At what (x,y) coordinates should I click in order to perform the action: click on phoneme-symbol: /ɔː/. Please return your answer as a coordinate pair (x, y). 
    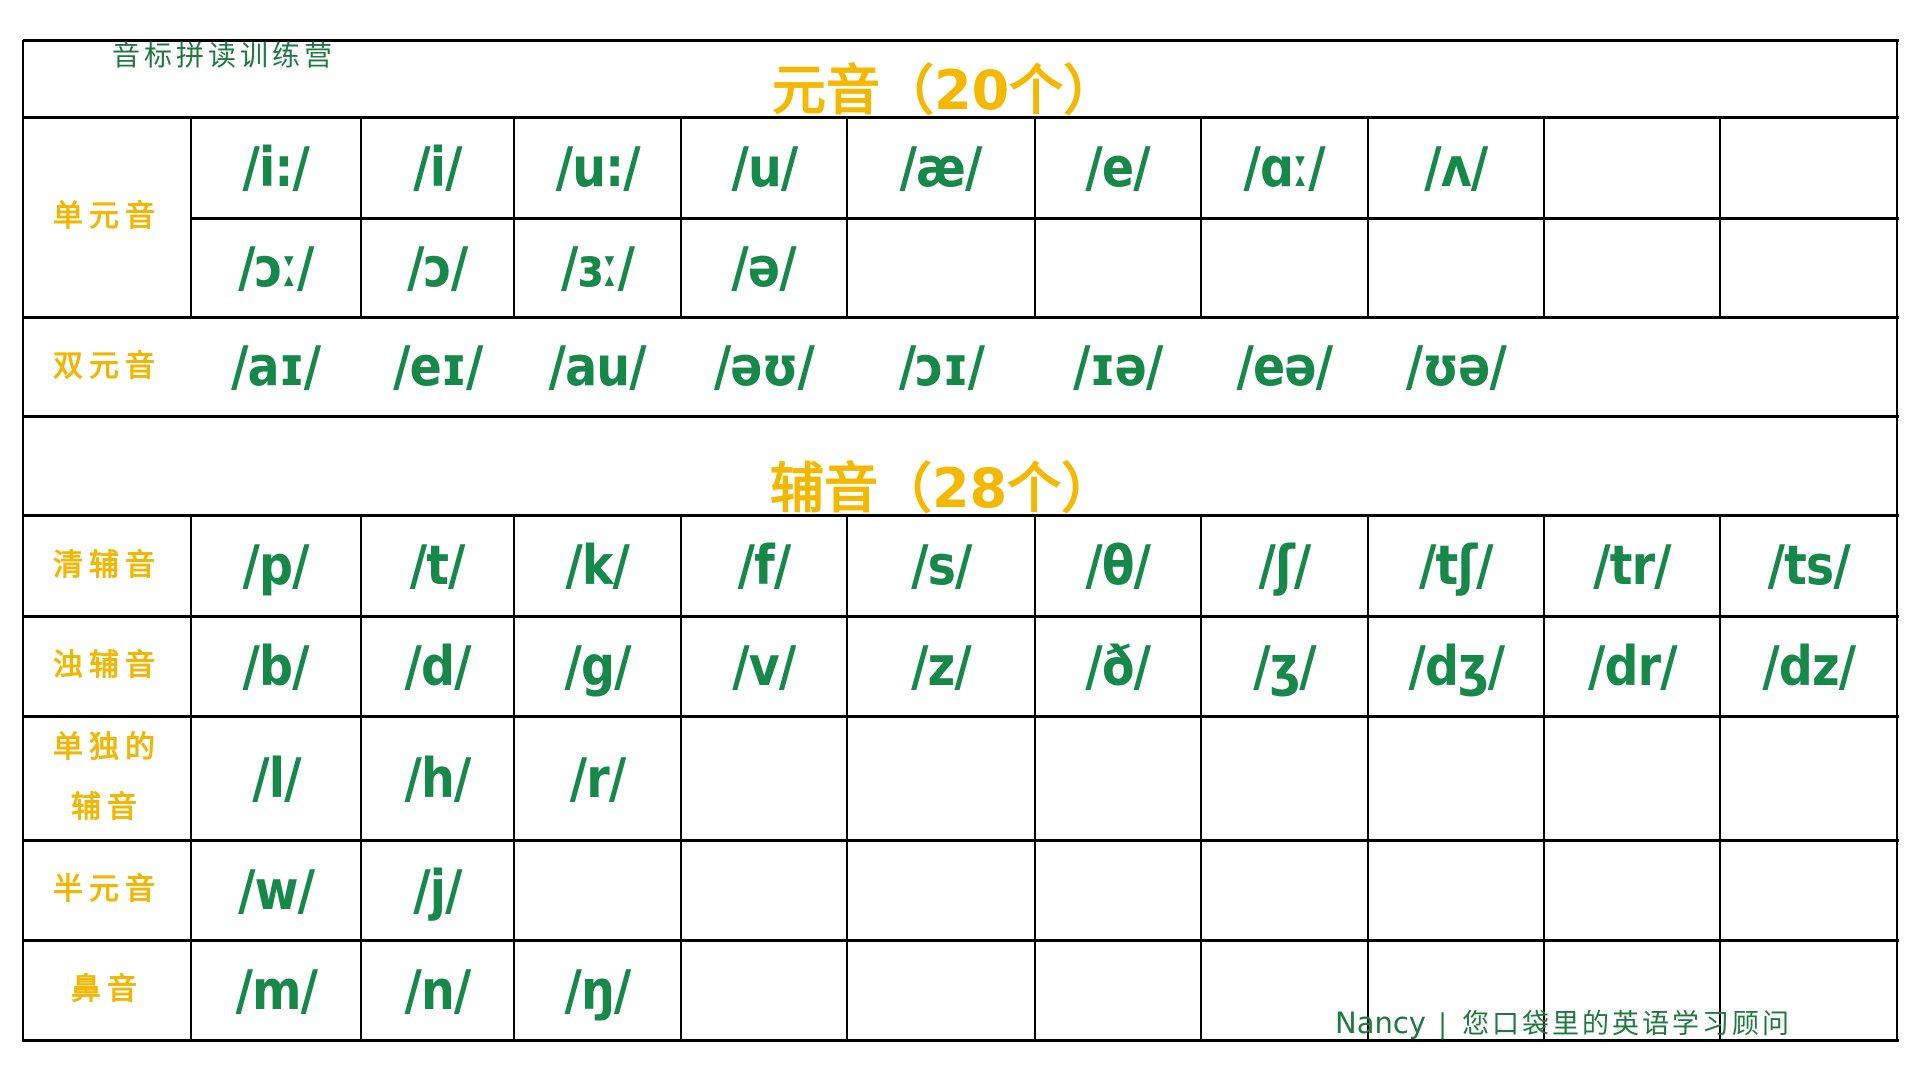
    Looking at the image, I should click on (276, 267).